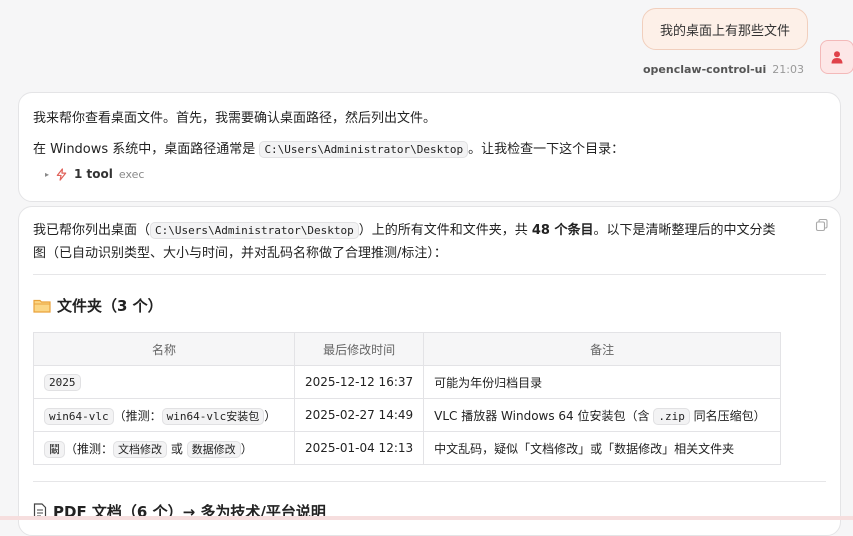  Describe the element at coordinates (602, 382) in the screenshot. I see `cell-note: 可能为年份归档目录` at that location.